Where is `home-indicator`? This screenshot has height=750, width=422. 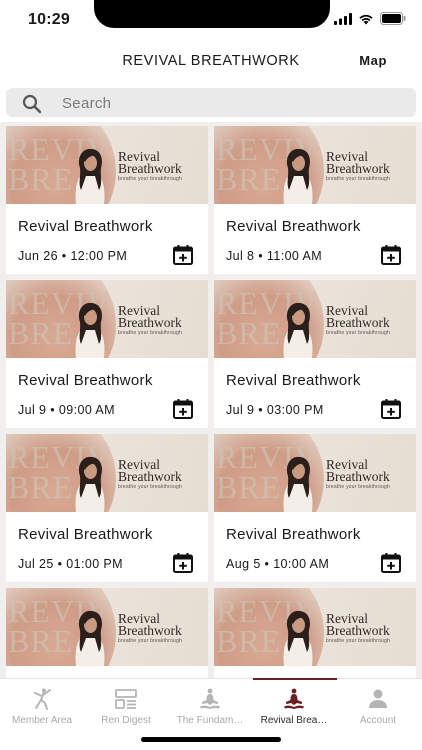 home-indicator is located at coordinates (211, 739).